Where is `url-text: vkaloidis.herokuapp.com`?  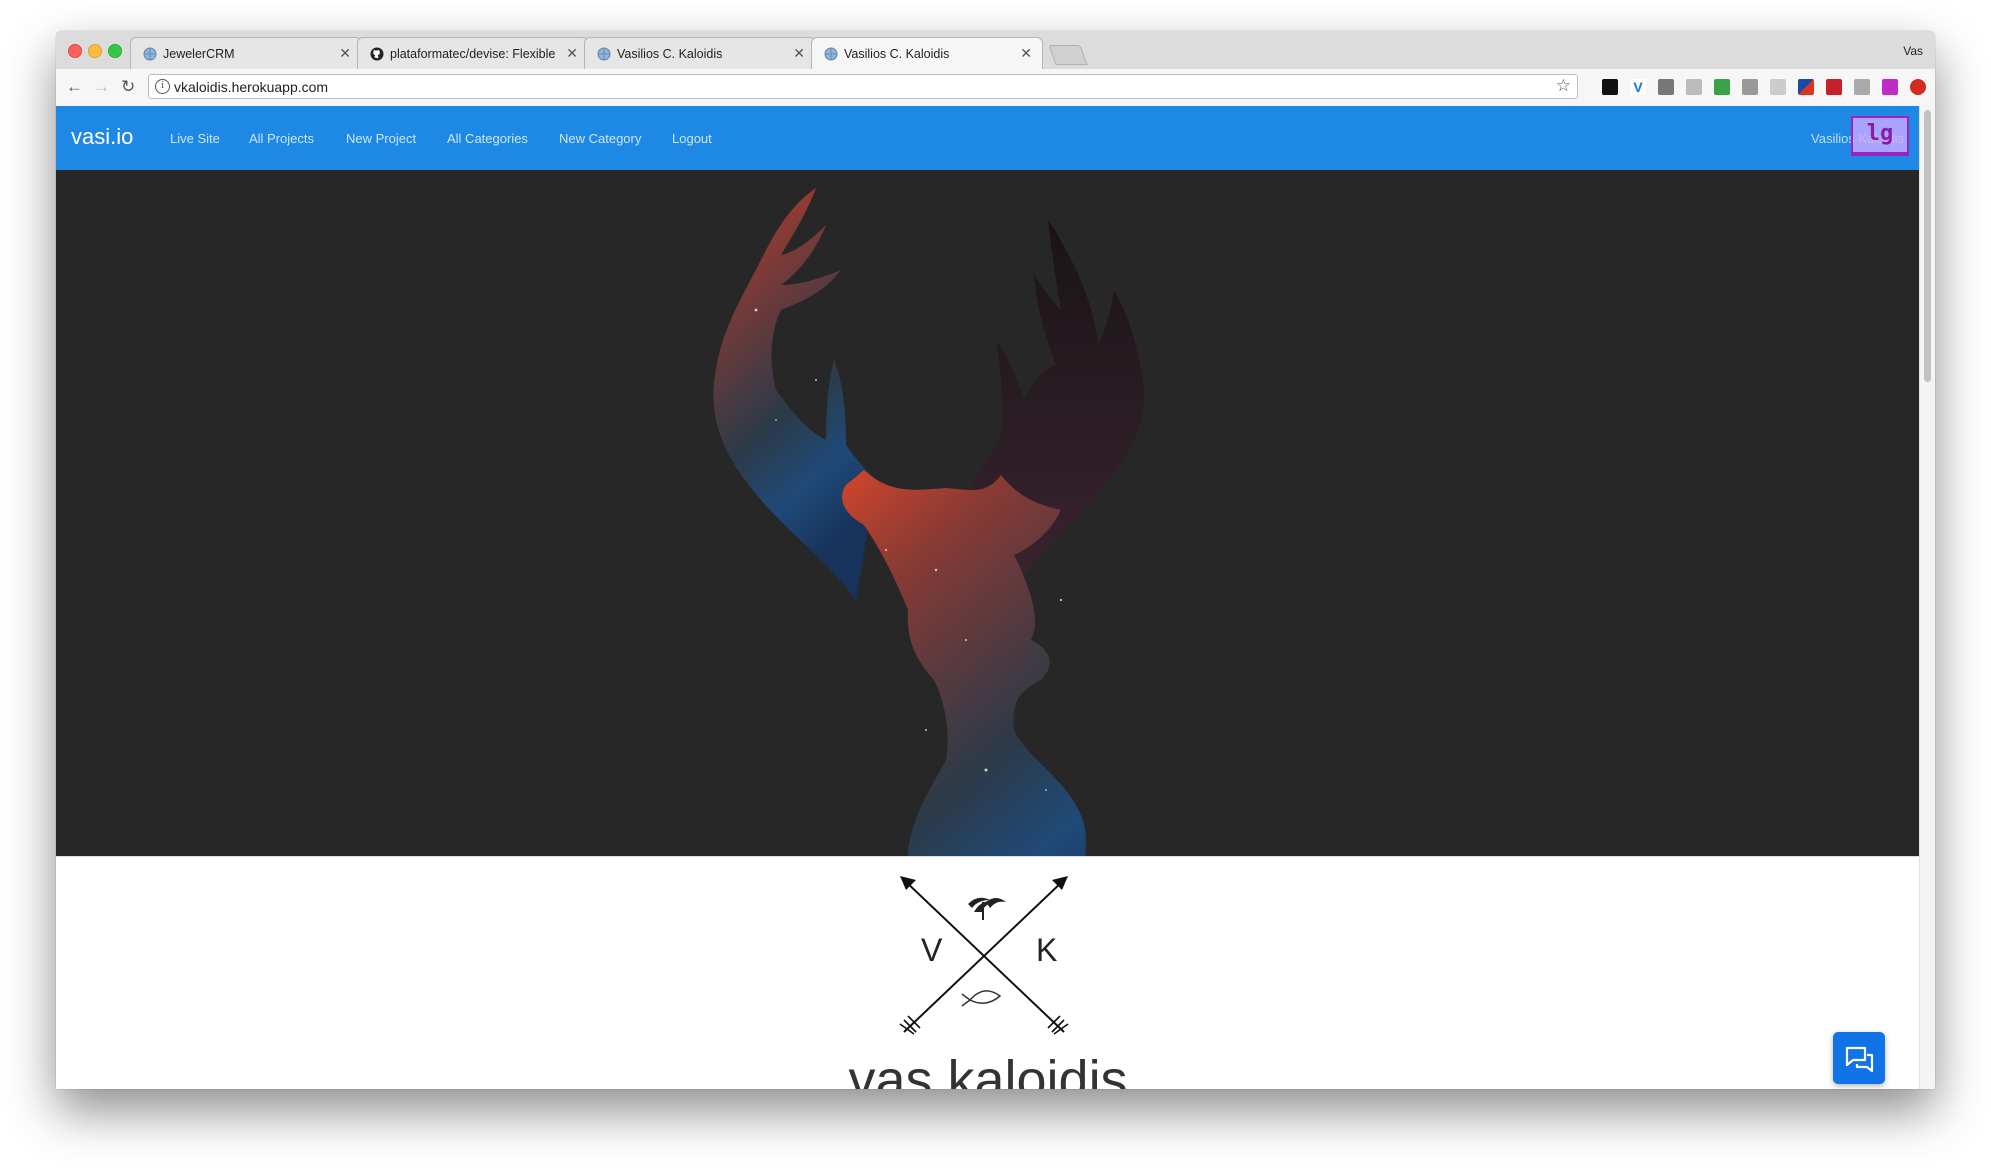 url-text: vkaloidis.herokuapp.com is located at coordinates (251, 87).